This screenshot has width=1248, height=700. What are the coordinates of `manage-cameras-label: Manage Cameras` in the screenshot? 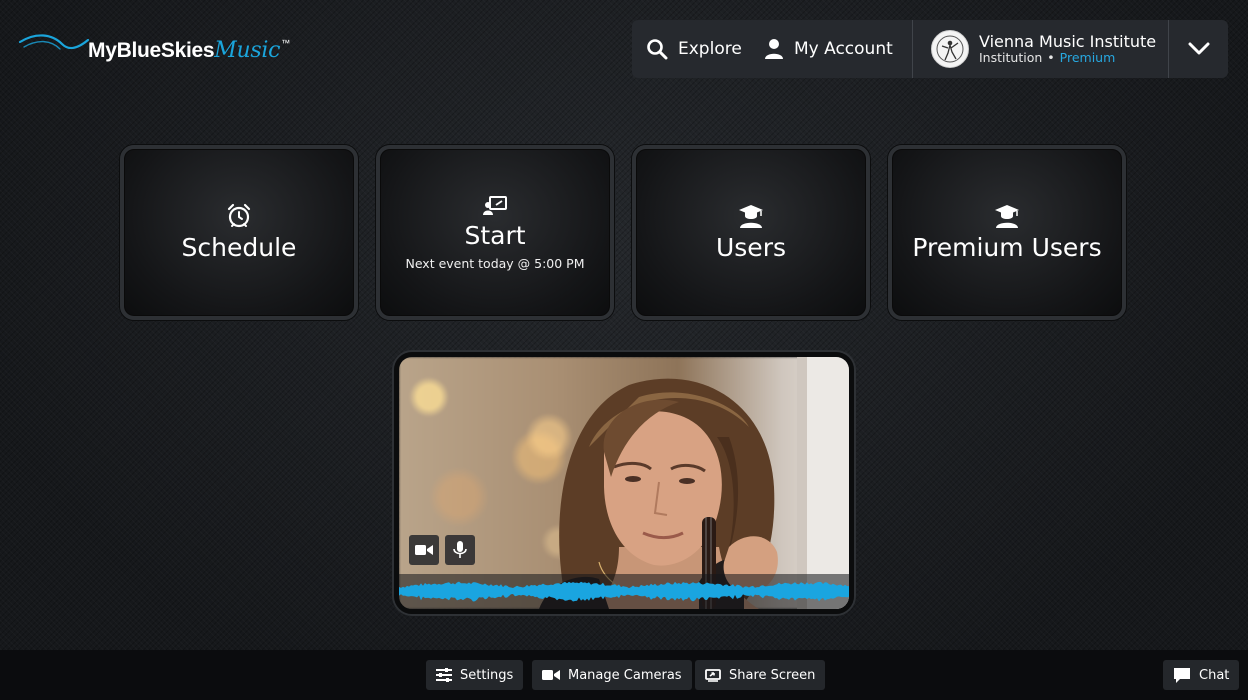 It's located at (625, 675).